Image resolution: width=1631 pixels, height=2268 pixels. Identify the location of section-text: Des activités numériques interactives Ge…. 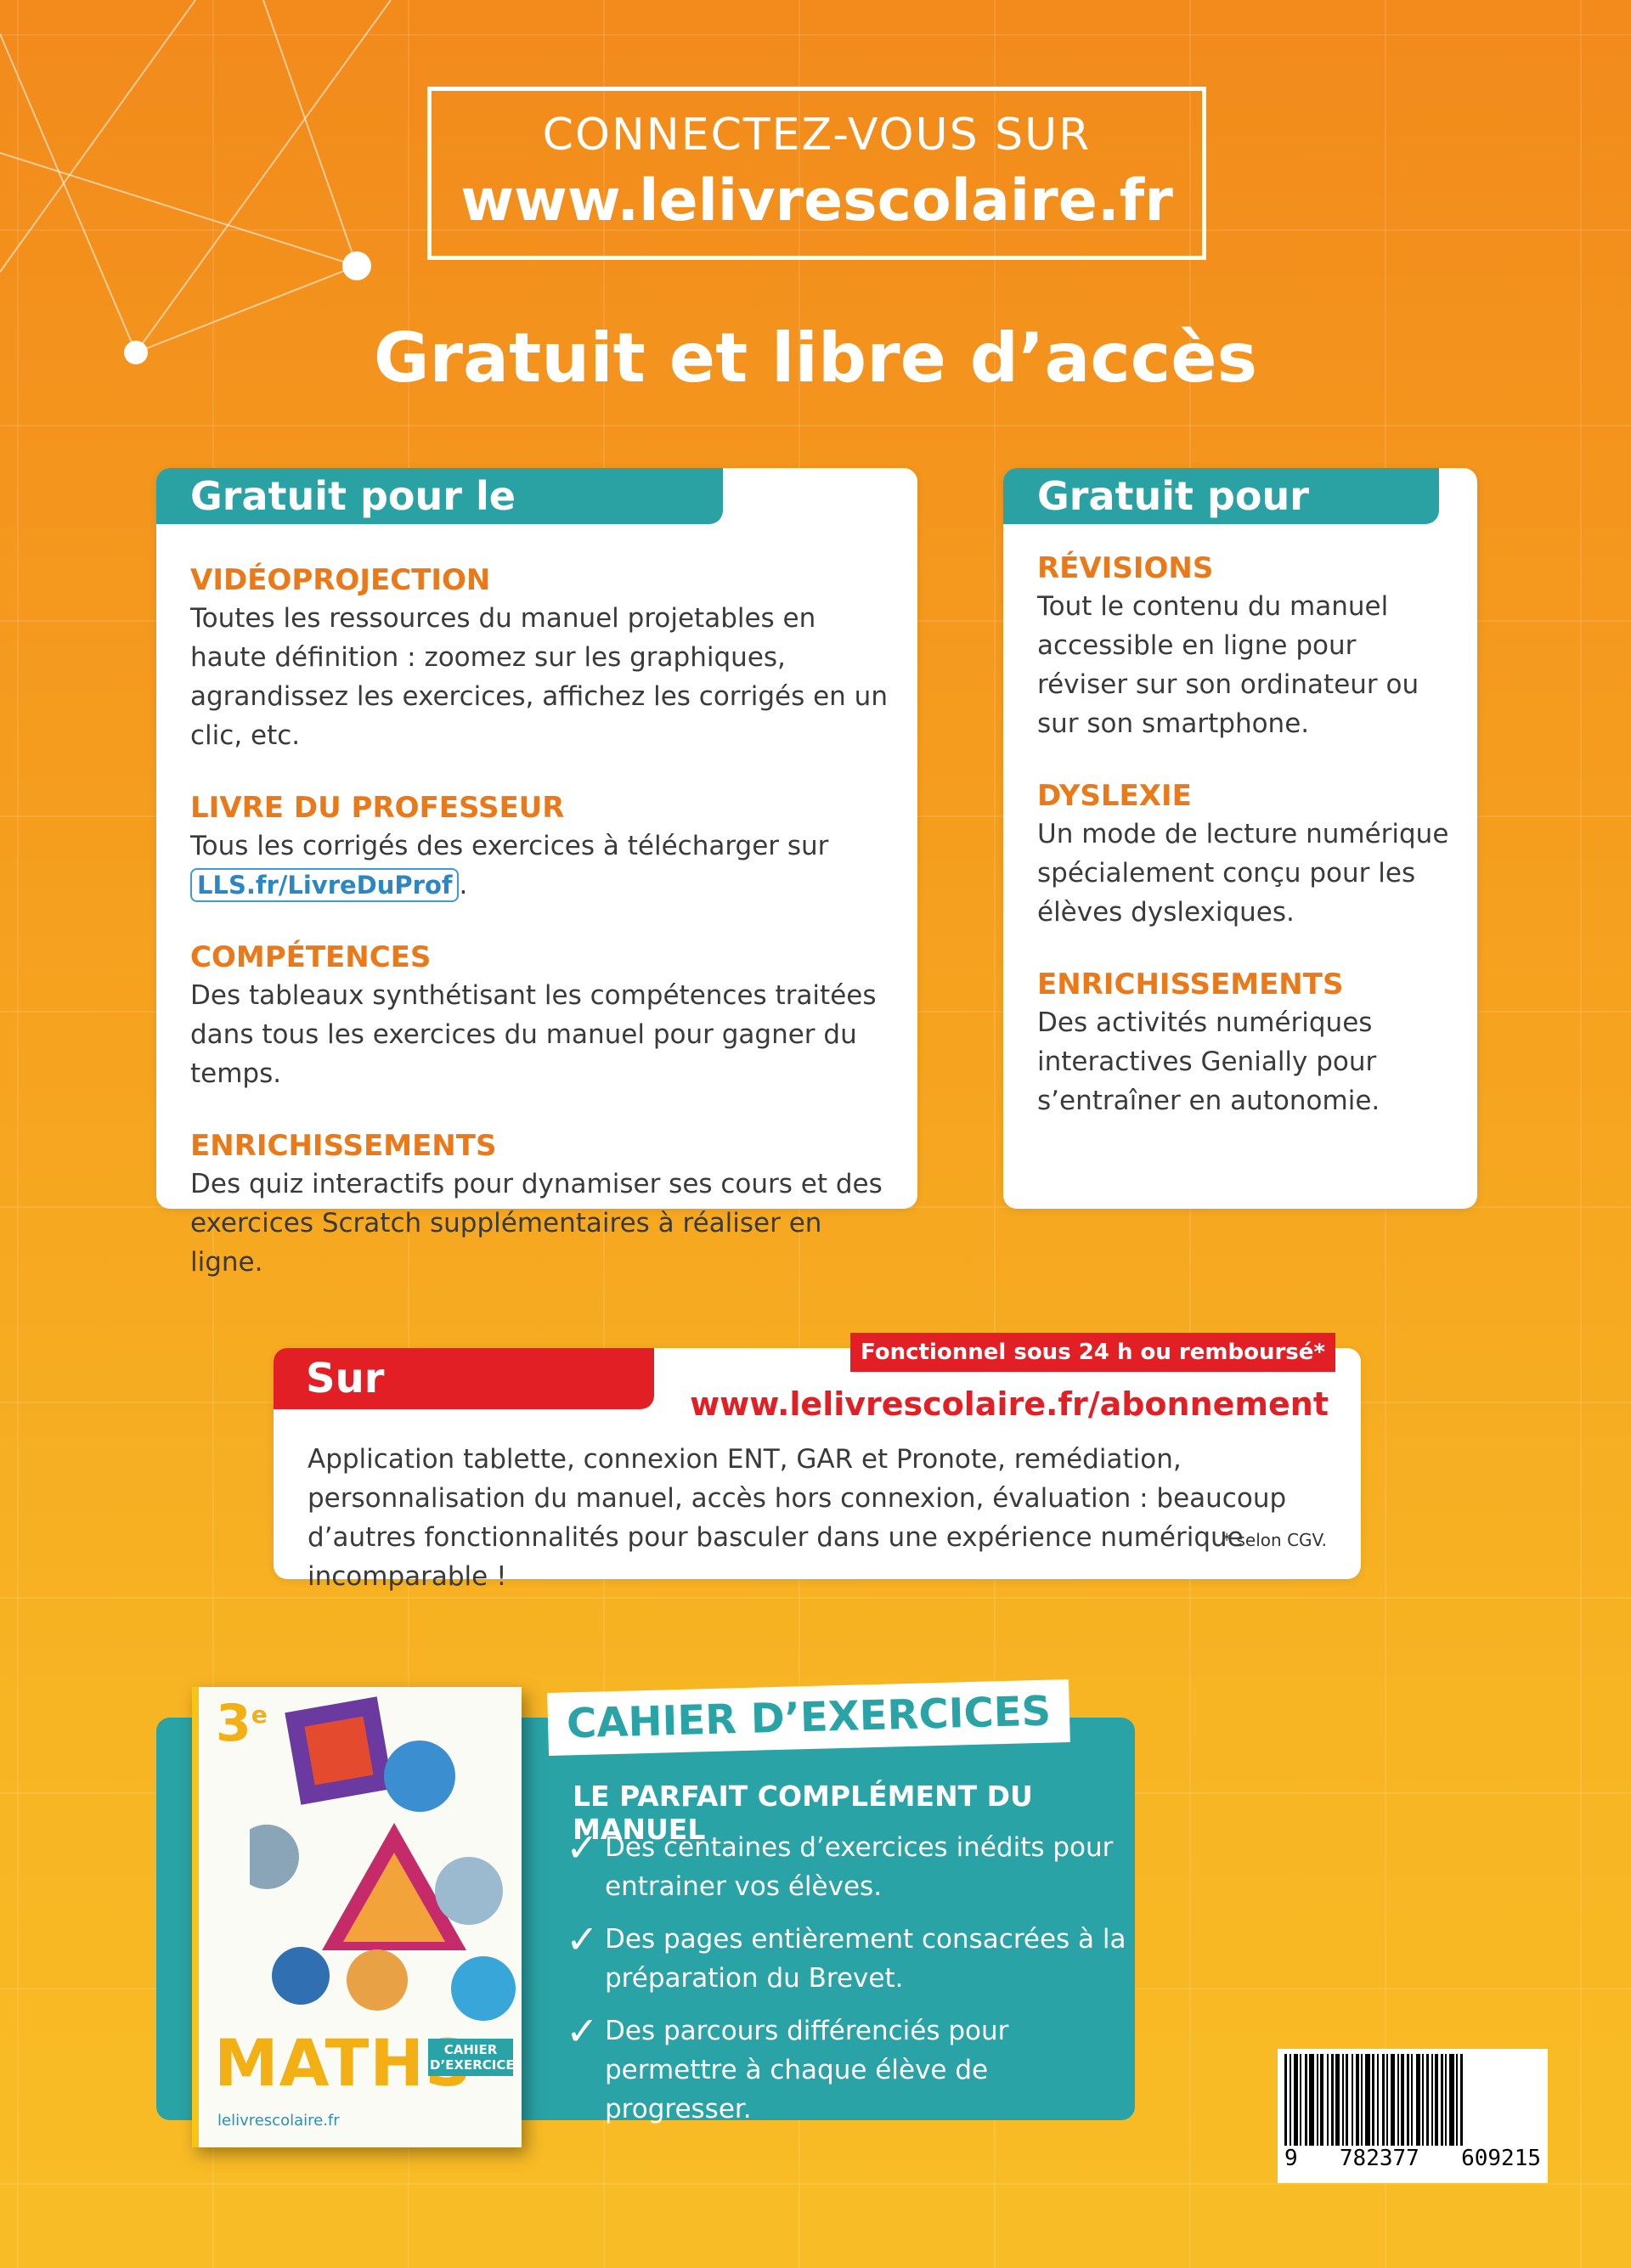
(1208, 1061).